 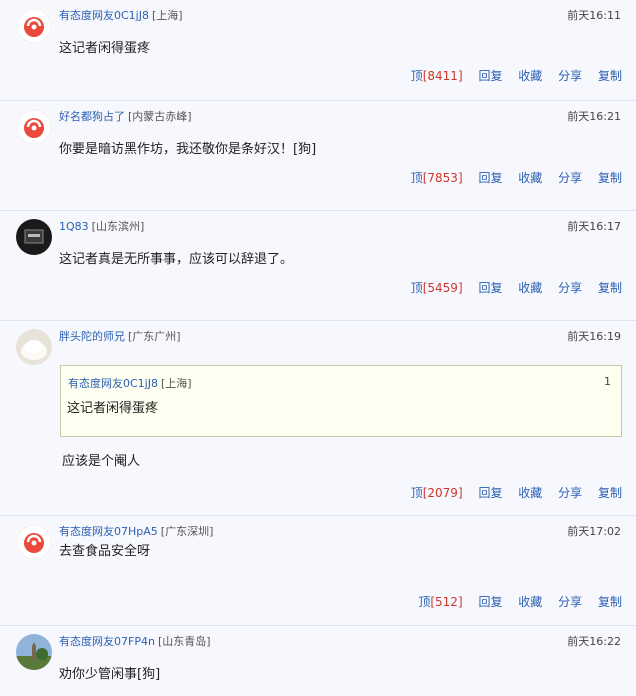 I want to click on comment-actions: 顶[512] 回复 收藏 分享 复制, so click(x=520, y=601).